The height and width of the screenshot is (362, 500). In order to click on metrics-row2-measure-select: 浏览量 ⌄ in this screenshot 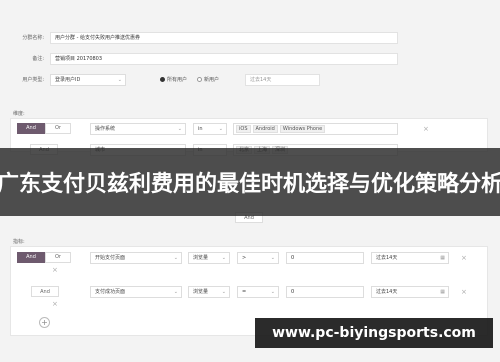, I will do `click(209, 292)`.